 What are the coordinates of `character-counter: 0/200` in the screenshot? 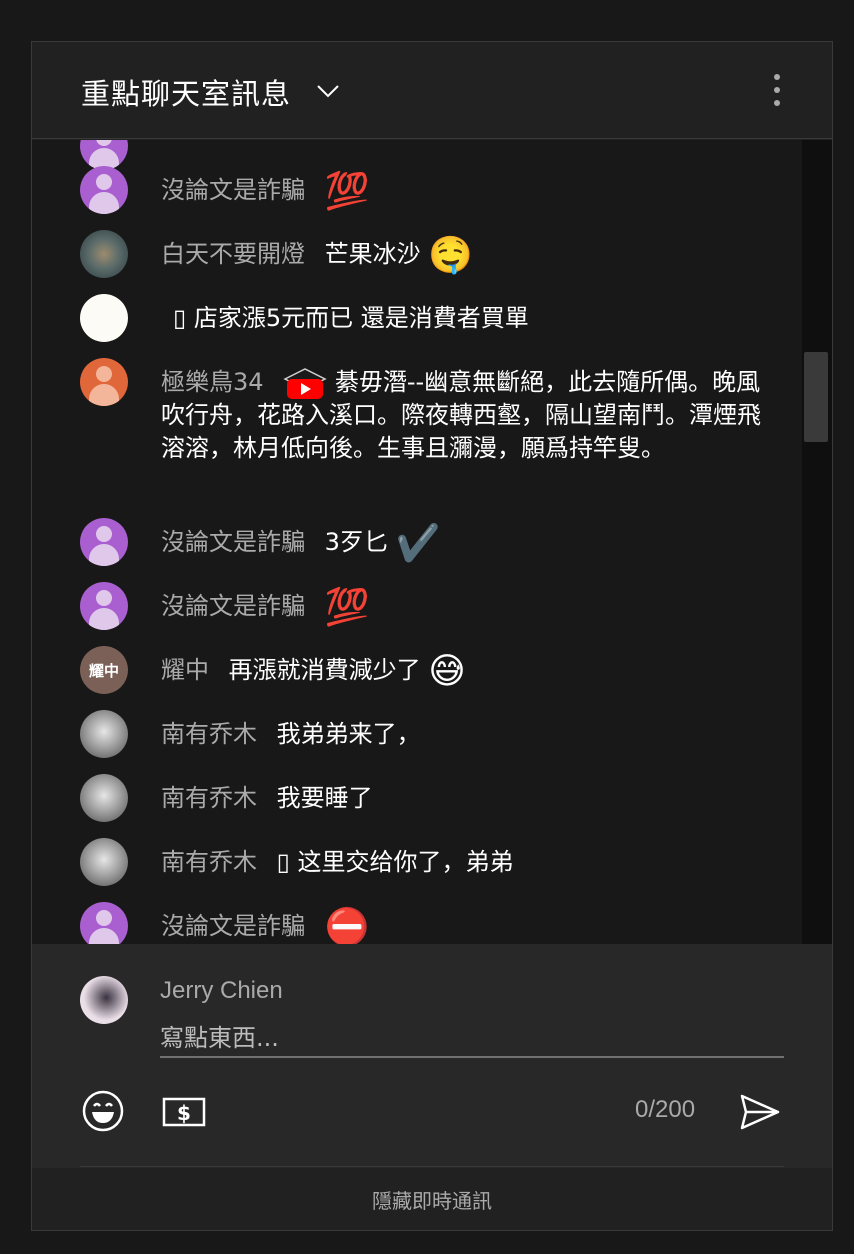 It's located at (665, 1109).